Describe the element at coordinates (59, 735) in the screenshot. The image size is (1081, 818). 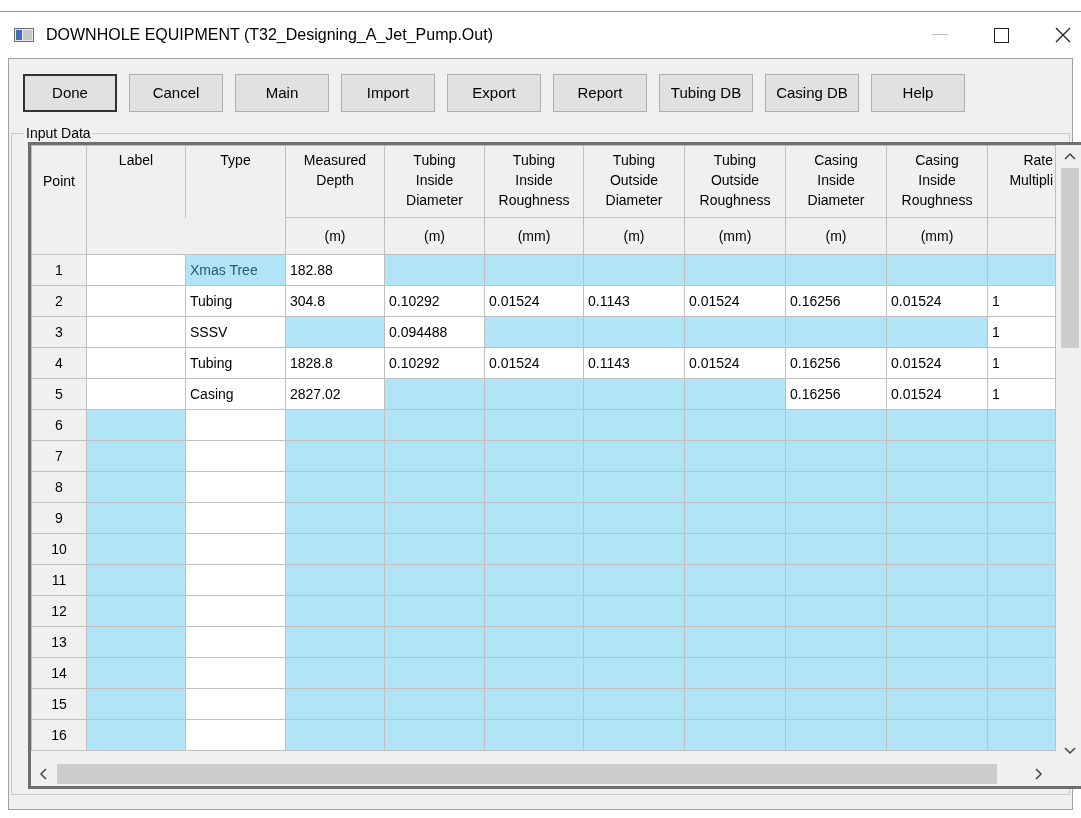
I see `row-number: 16` at that location.